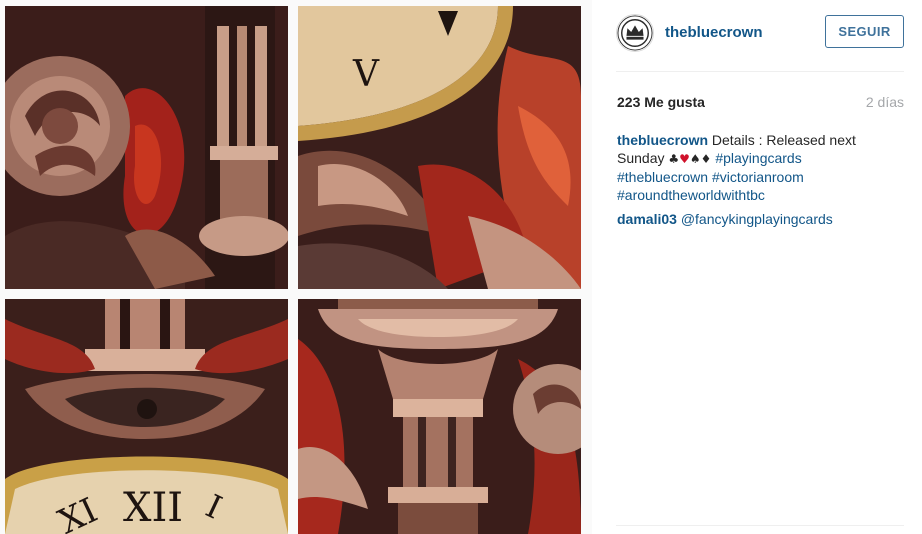  What do you see at coordinates (366, 74) in the screenshot?
I see `roman-numeral-v: V` at bounding box center [366, 74].